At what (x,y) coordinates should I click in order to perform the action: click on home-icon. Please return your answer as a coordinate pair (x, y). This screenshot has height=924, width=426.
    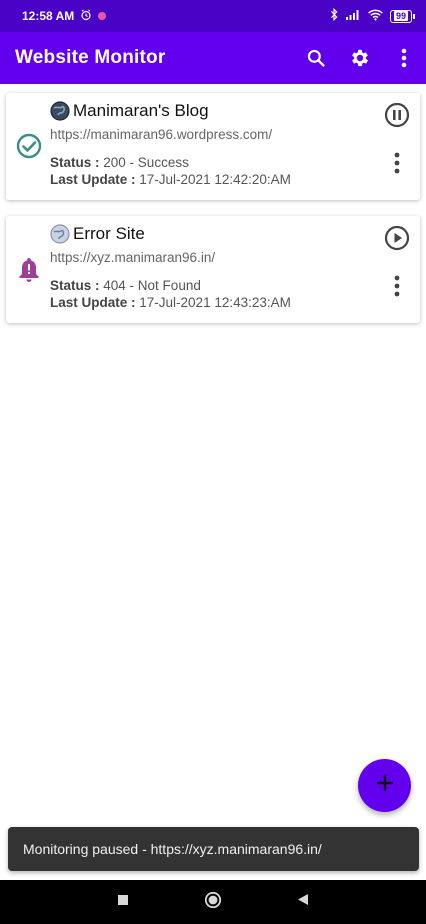
    Looking at the image, I should click on (213, 902).